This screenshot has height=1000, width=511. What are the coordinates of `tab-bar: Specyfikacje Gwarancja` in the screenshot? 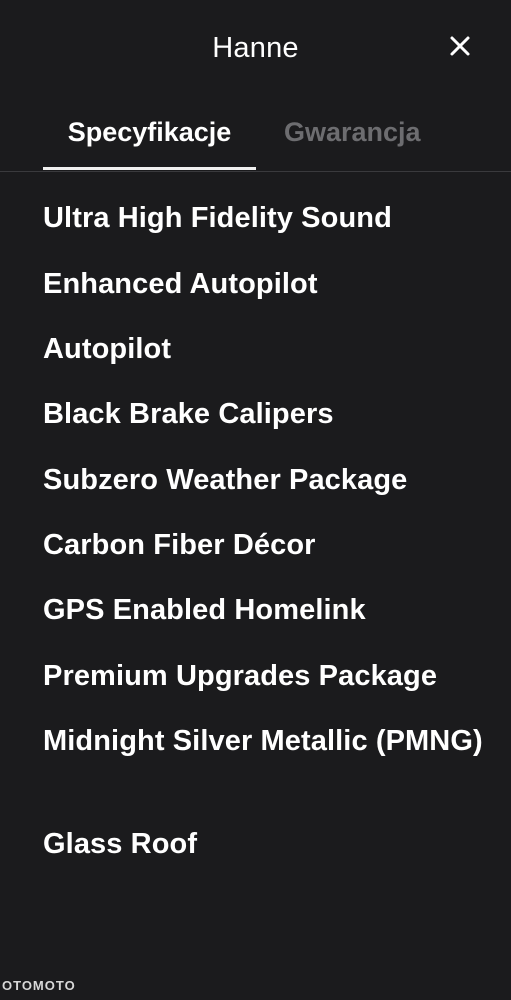 It's located at (255, 136).